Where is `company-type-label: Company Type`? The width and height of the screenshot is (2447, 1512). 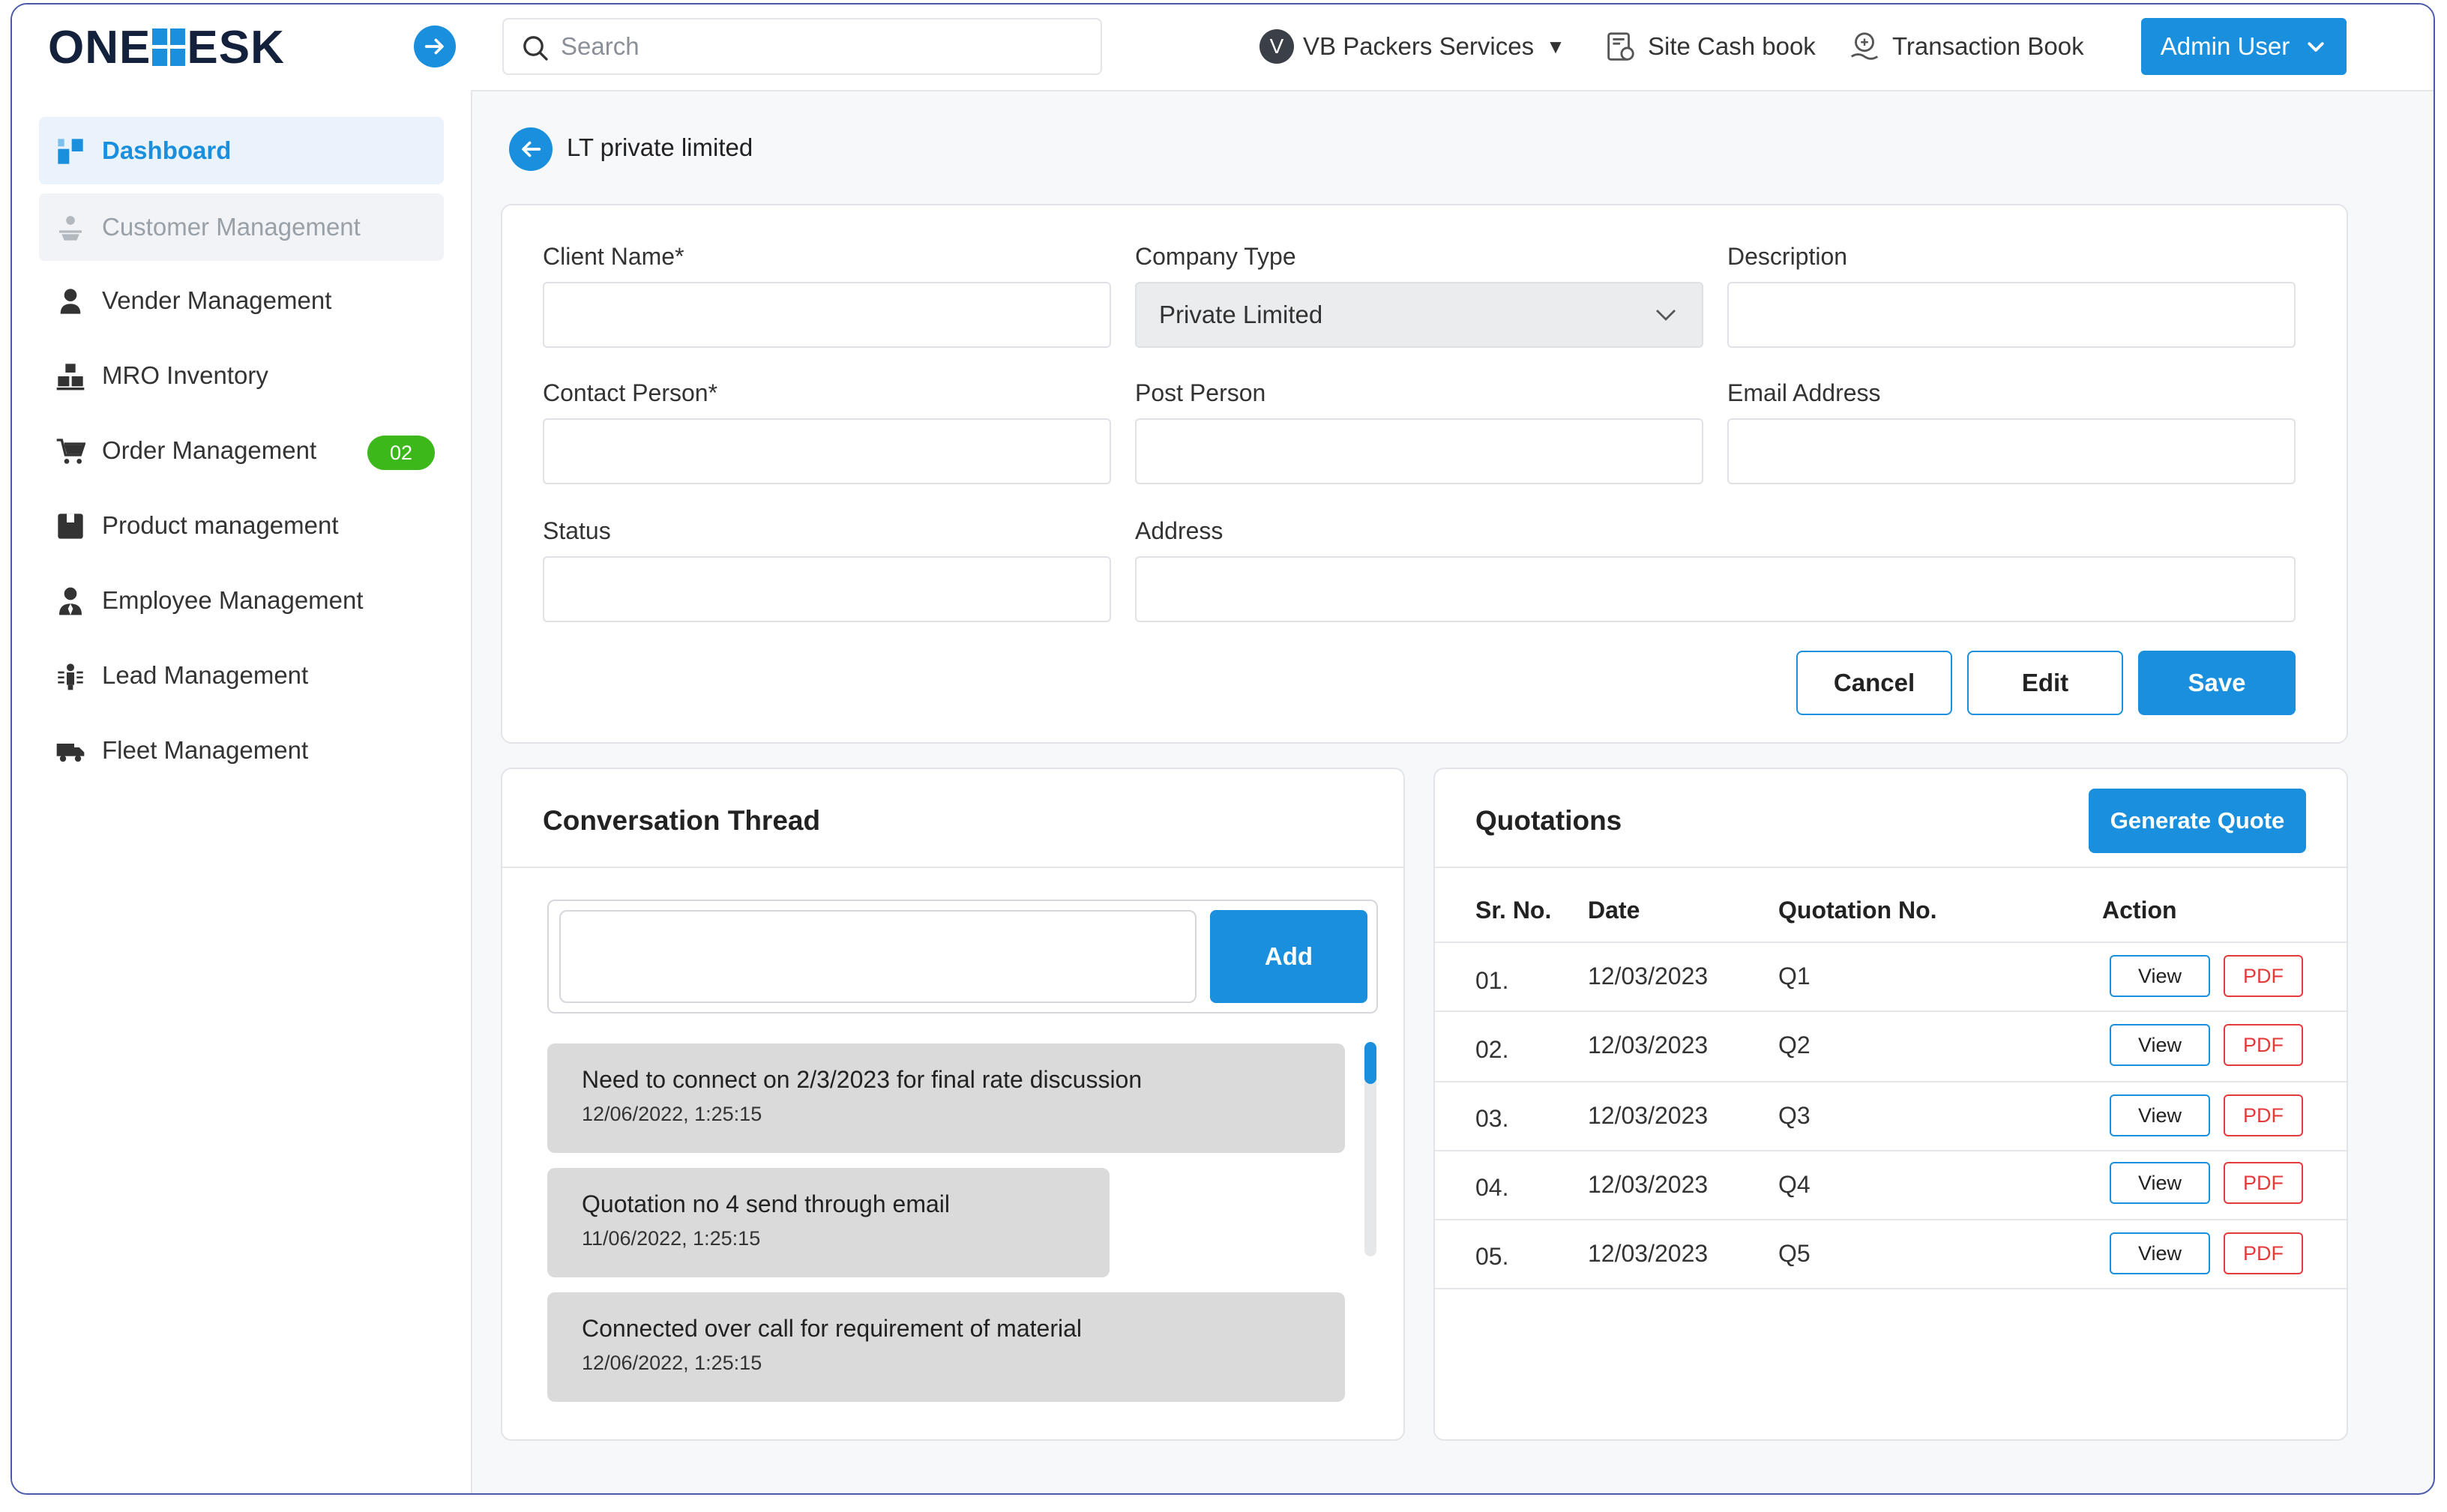
company-type-label: Company Type is located at coordinates (1215, 256).